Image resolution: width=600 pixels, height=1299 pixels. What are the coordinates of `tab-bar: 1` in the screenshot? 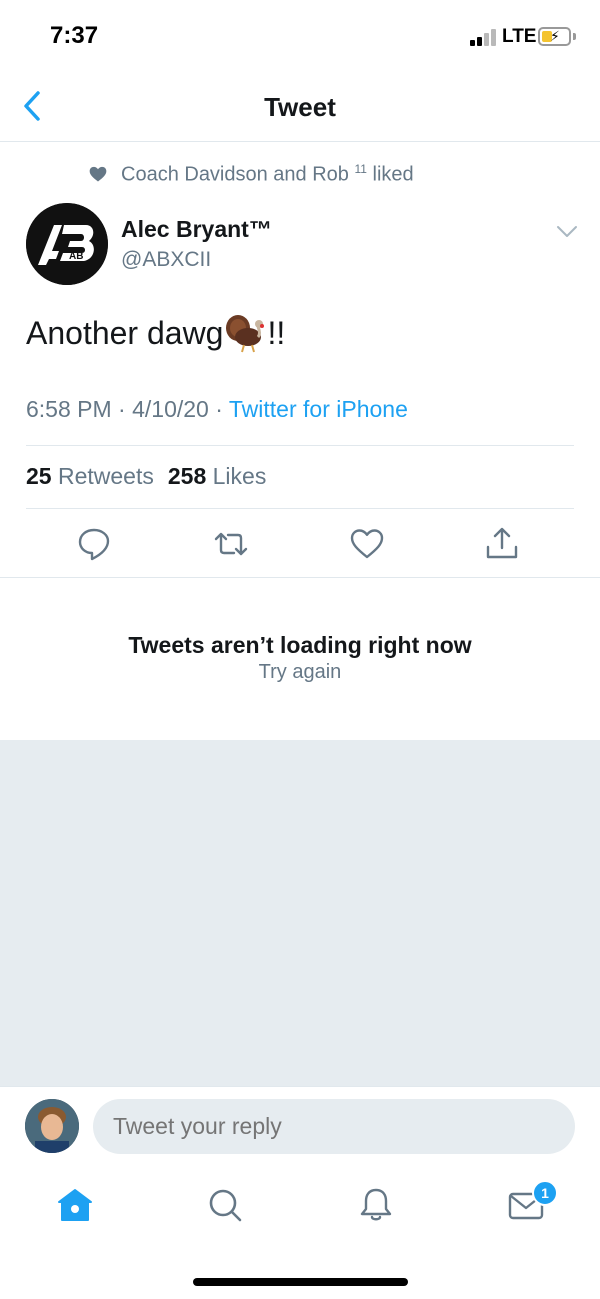 It's located at (300, 1233).